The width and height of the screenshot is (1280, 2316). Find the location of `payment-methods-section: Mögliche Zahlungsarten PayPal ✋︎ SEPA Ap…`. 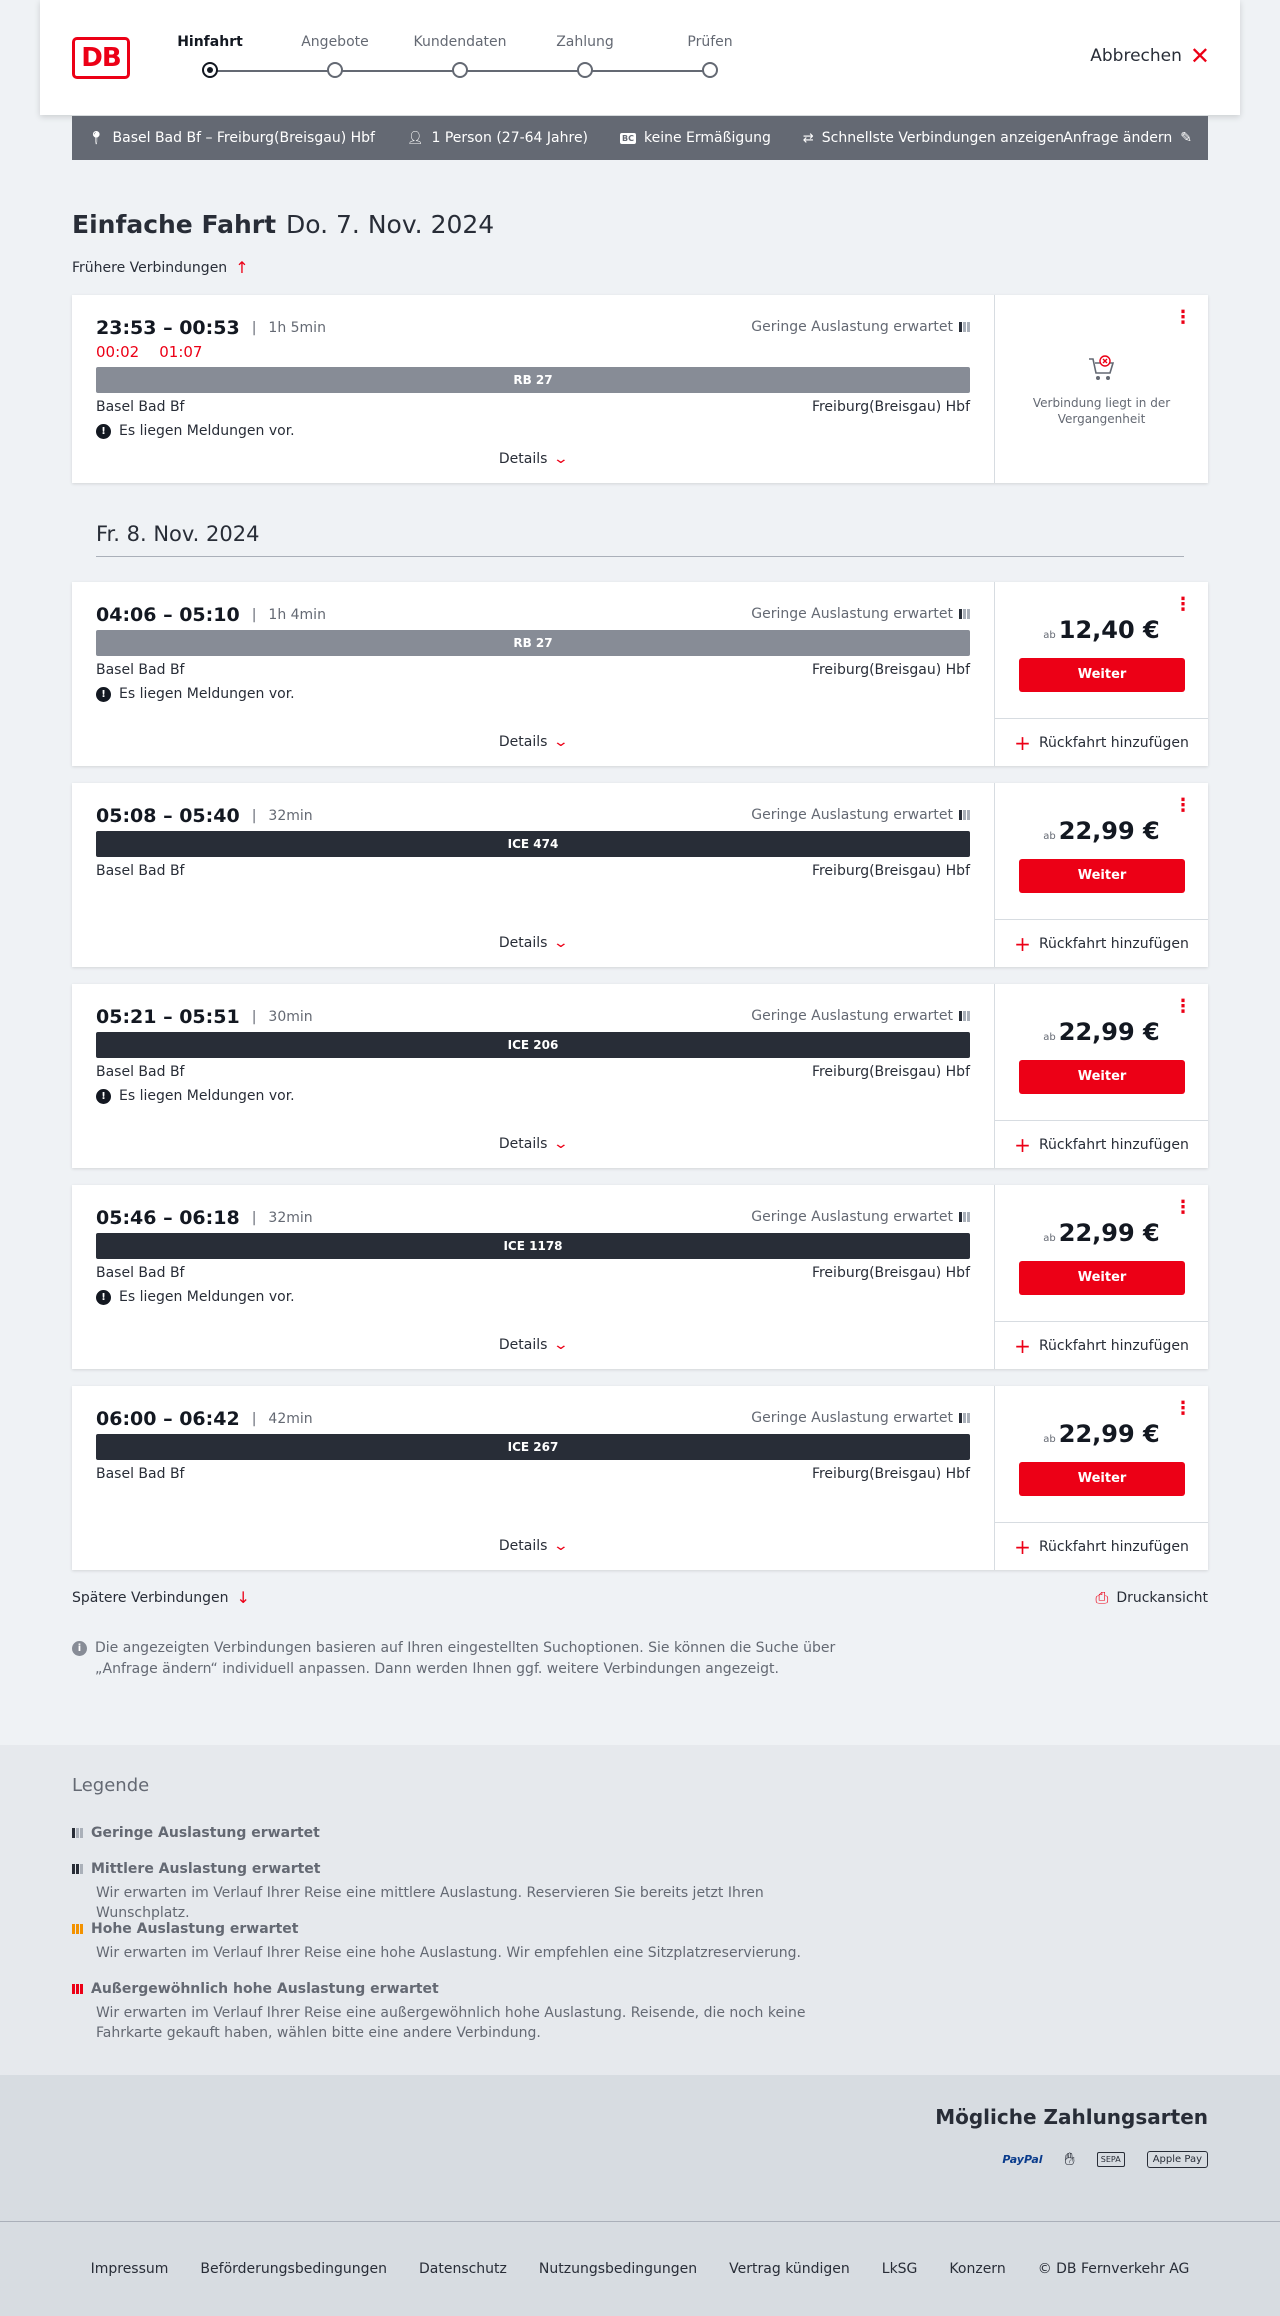

payment-methods-section: Mögliche Zahlungsarten PayPal ✋︎ SEPA Ap… is located at coordinates (640, 2148).